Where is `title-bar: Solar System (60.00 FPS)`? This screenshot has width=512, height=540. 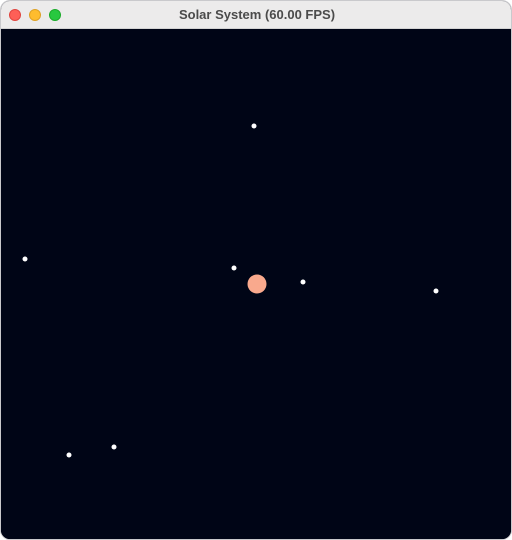 title-bar: Solar System (60.00 FPS) is located at coordinates (256, 15).